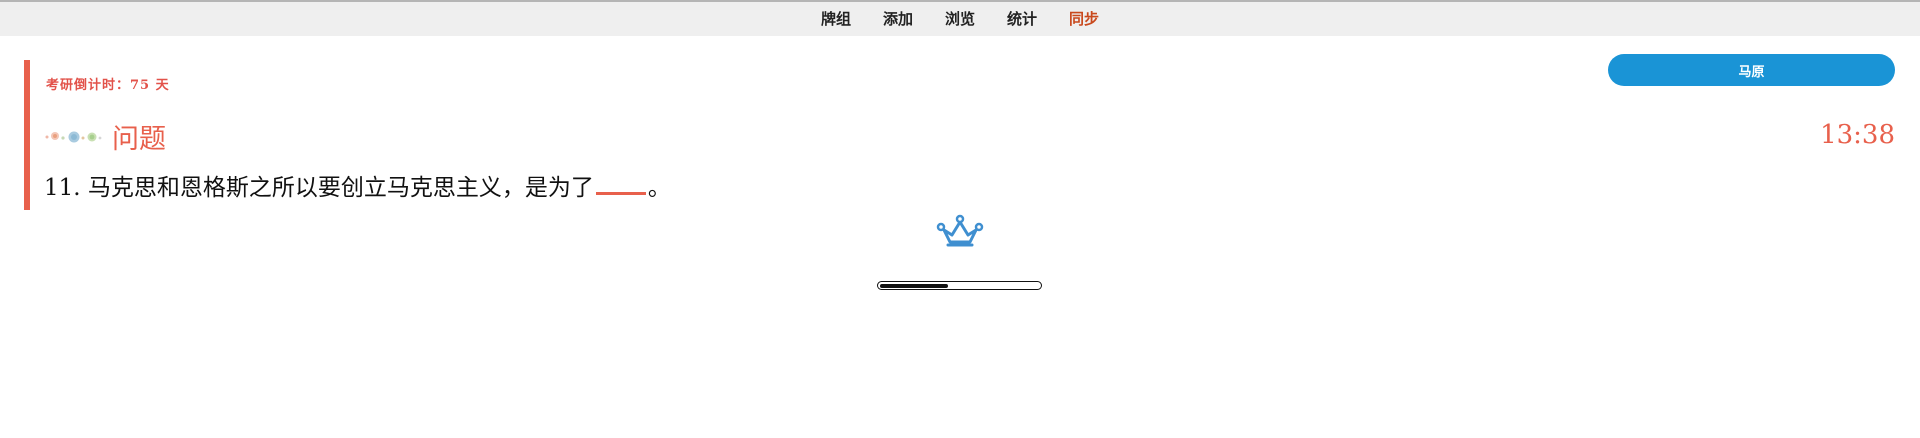 This screenshot has height=438, width=1920. Describe the element at coordinates (836, 19) in the screenshot. I see `nav-decks: 牌组` at that location.